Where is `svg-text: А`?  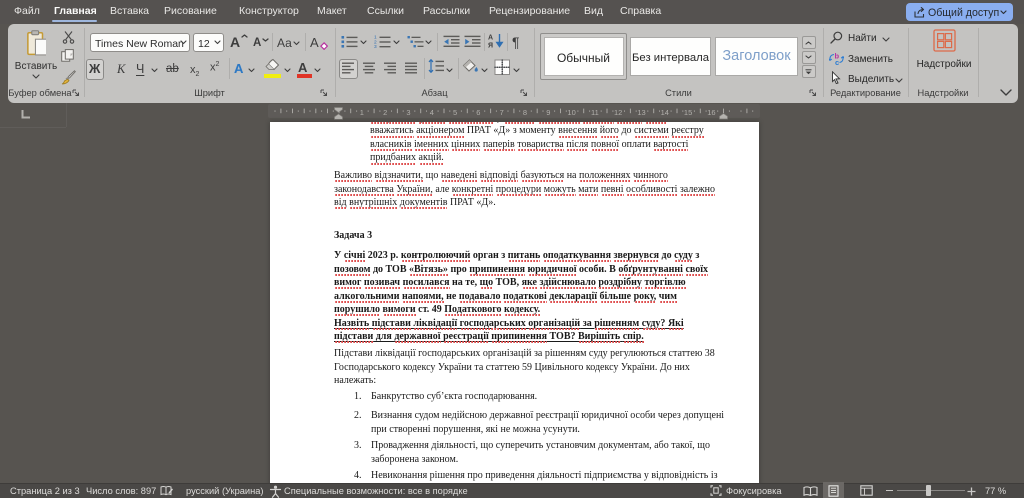
svg-text: А is located at coordinates (490, 38).